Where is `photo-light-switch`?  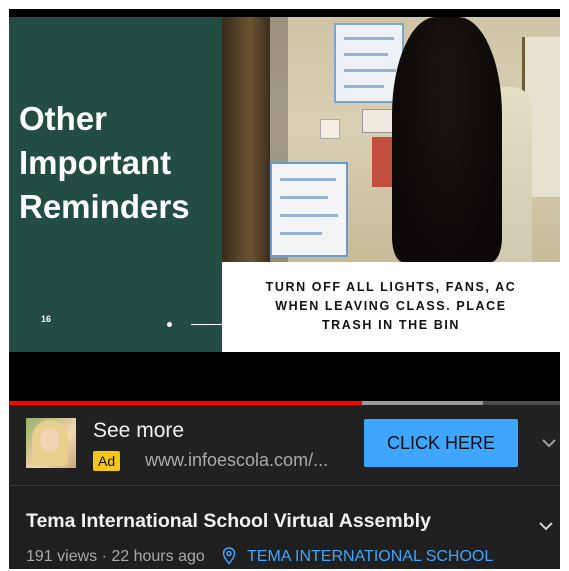 photo-light-switch is located at coordinates (330, 129).